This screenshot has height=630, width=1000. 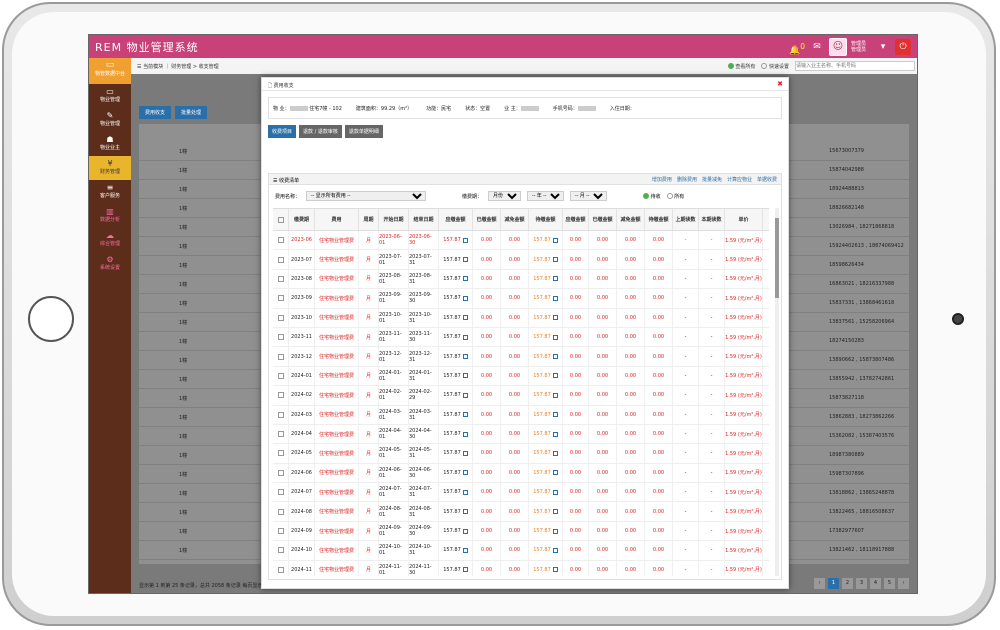 I want to click on bell-icon: 🔔0, so click(x=797, y=47).